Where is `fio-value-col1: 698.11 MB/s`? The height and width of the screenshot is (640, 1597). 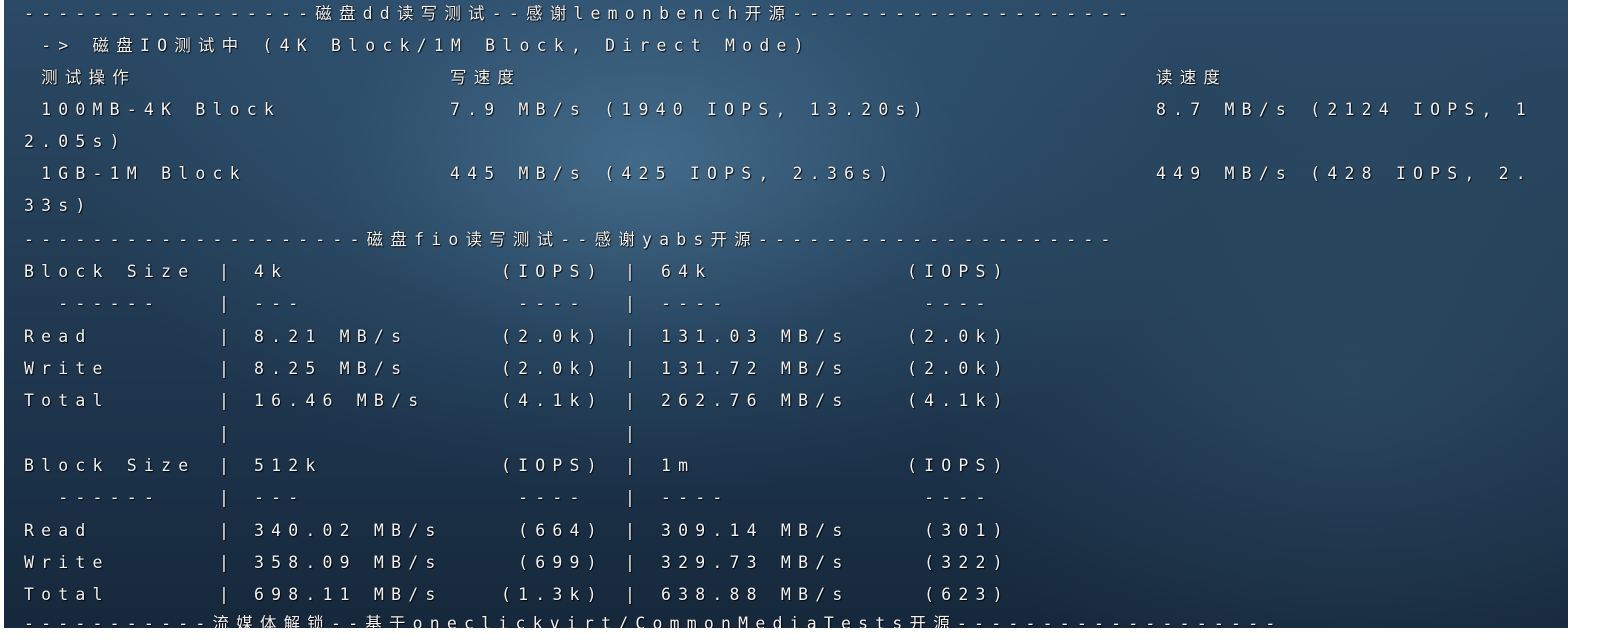
fio-value-col1: 698.11 MB/s is located at coordinates (348, 595).